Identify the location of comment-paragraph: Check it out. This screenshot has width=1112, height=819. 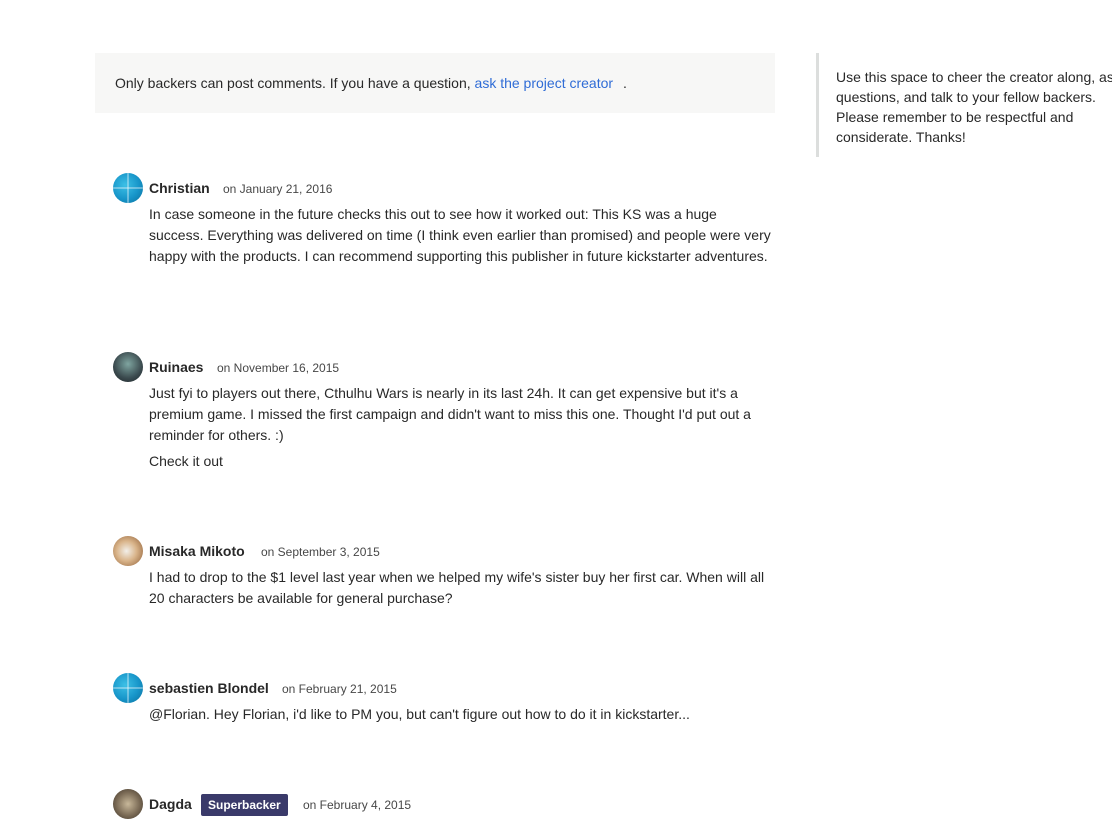
(186, 461).